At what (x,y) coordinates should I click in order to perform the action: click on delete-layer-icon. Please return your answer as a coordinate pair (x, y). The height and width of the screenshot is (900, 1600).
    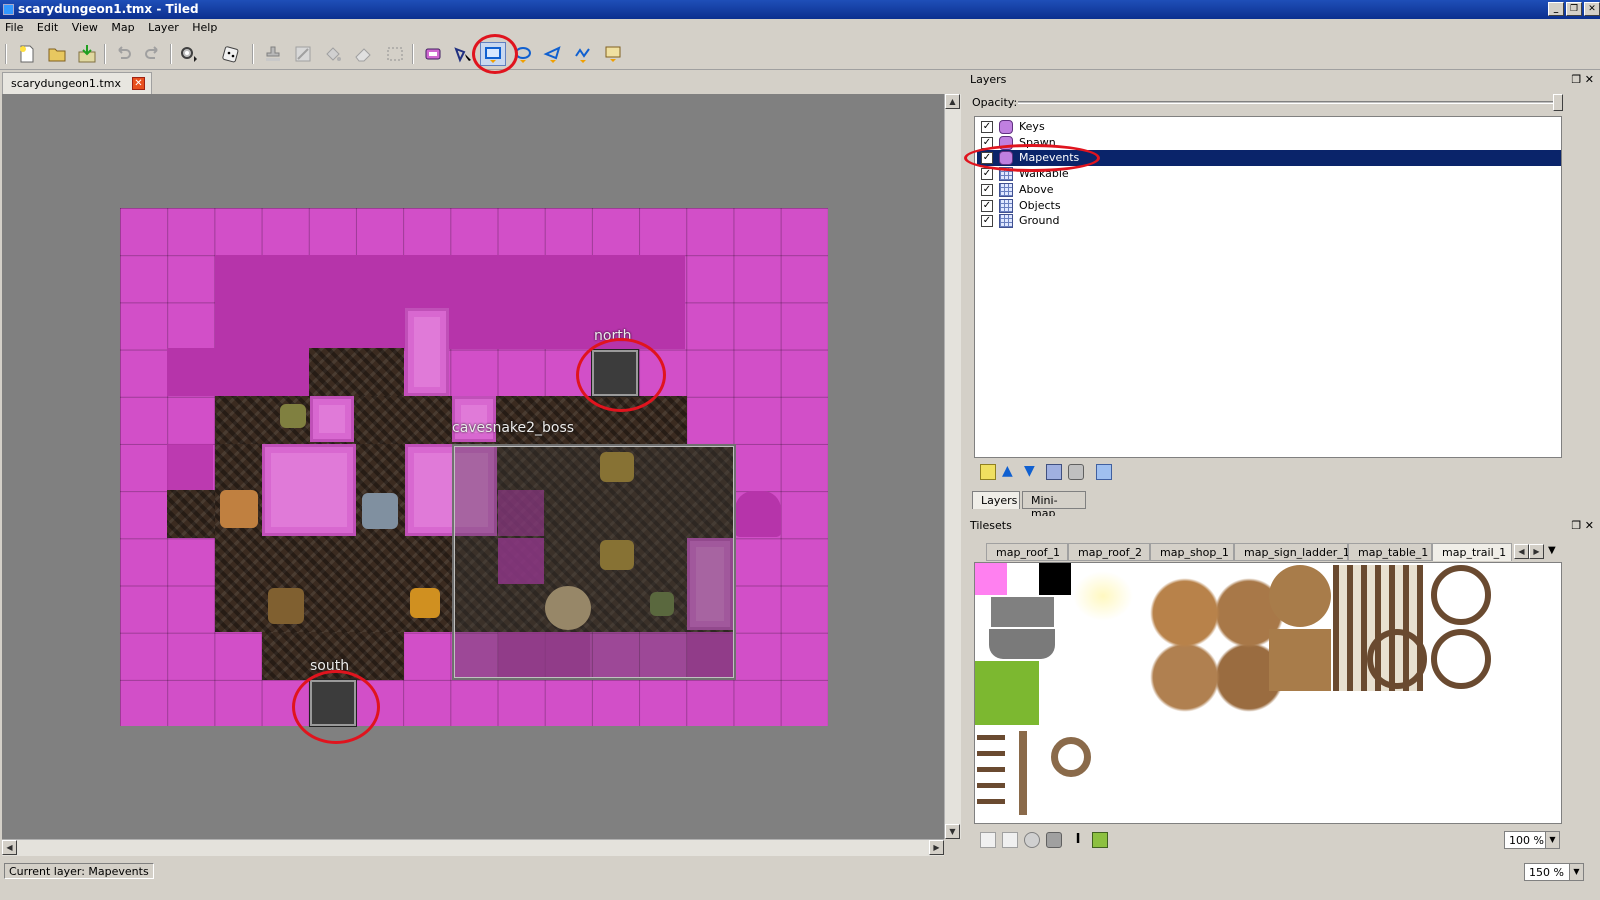
    Looking at the image, I should click on (1076, 472).